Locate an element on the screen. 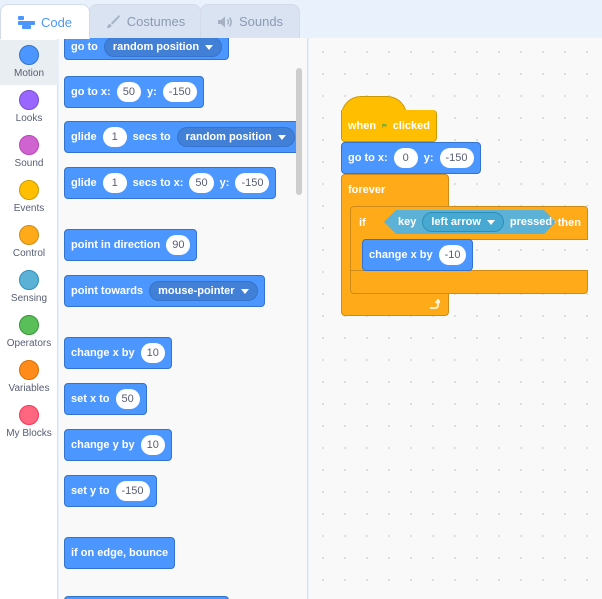 Image resolution: width=602 pixels, height=599 pixels. code-icon is located at coordinates (26, 22).